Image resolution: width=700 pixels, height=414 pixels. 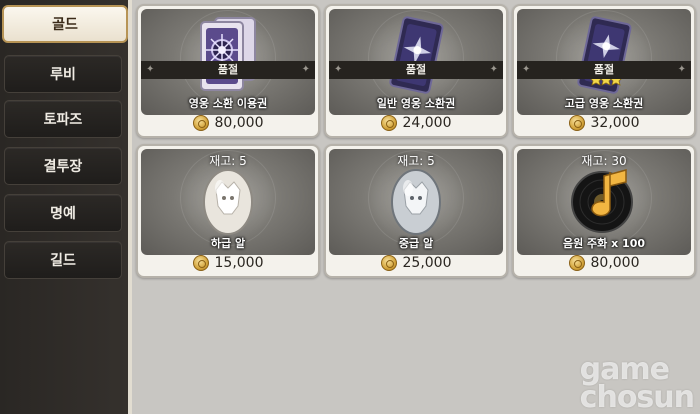 I want to click on item-price: 32,000, so click(x=604, y=123).